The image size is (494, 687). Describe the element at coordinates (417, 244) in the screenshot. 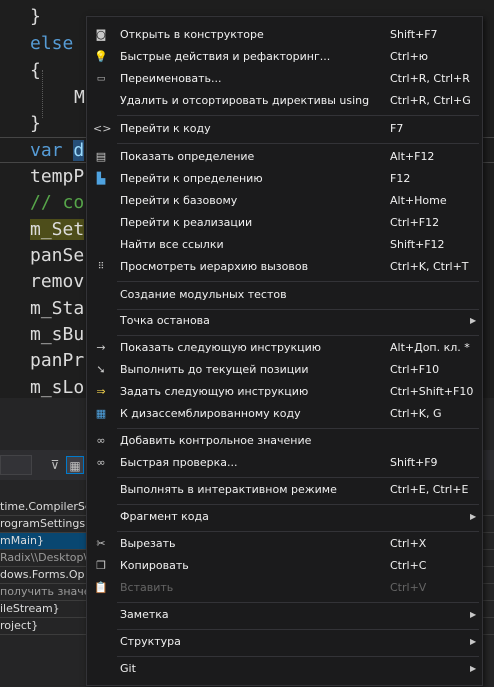

I see `menu-item-shortcut: Shift+F12` at that location.